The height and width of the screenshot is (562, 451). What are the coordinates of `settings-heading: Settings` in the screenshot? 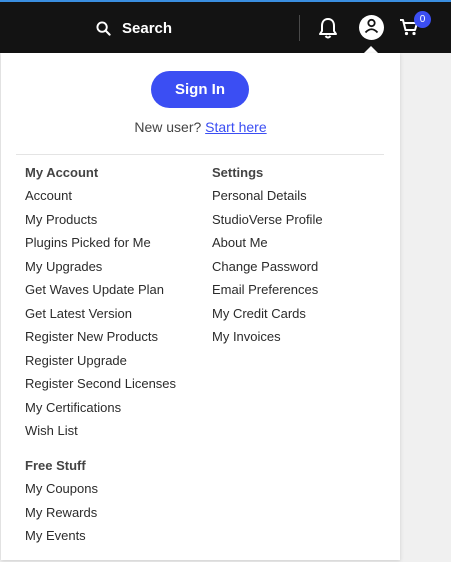 It's located at (238, 172).